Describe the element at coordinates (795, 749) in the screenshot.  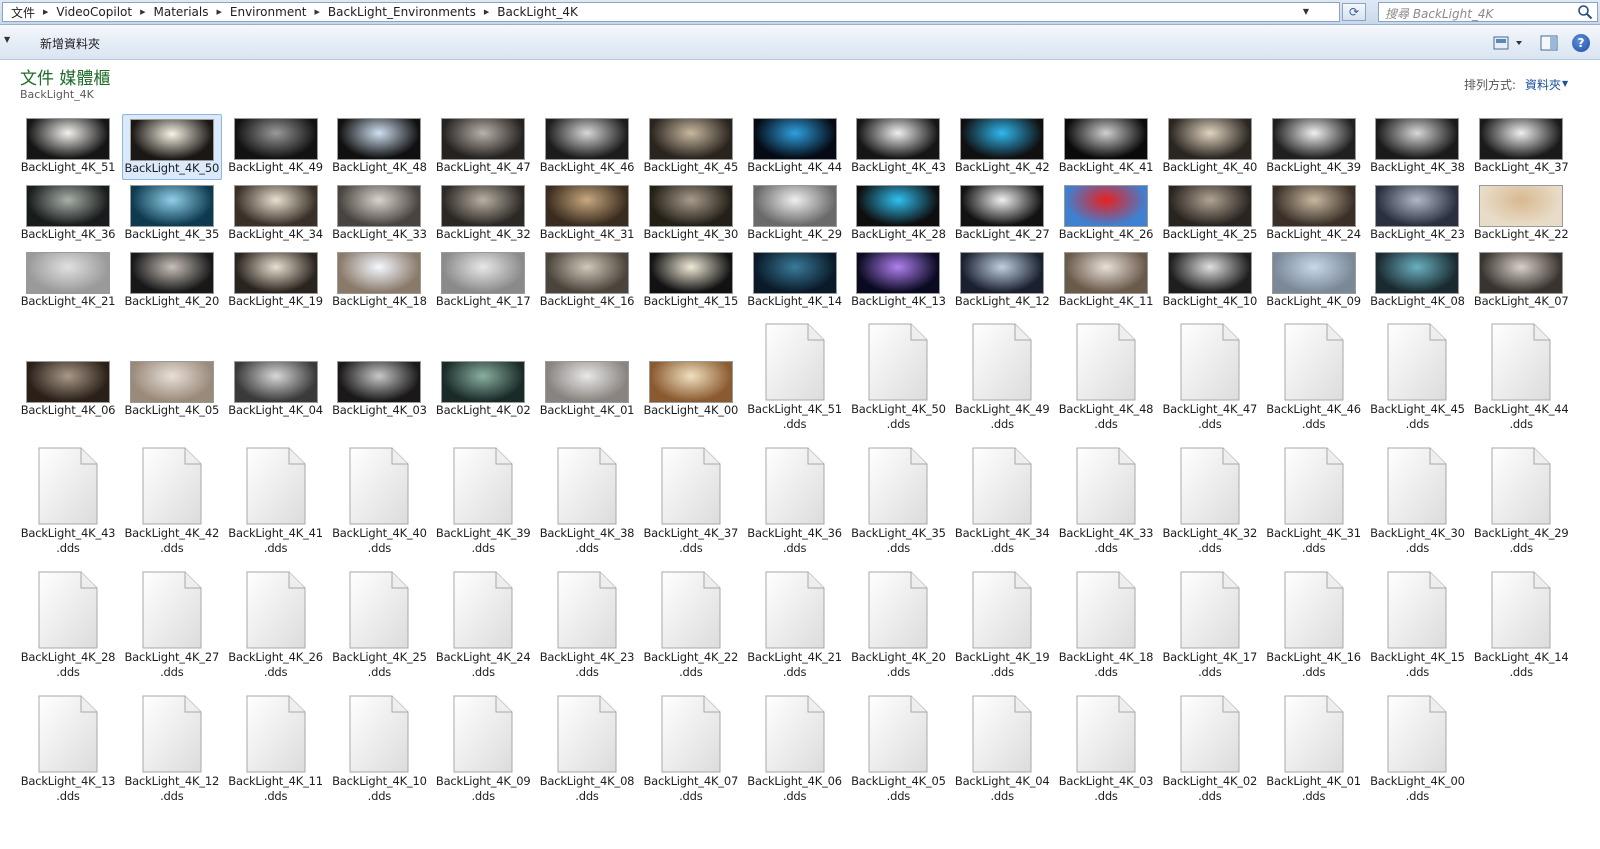
I see `dds-file-item: BackLight_4K_06 .dds` at that location.